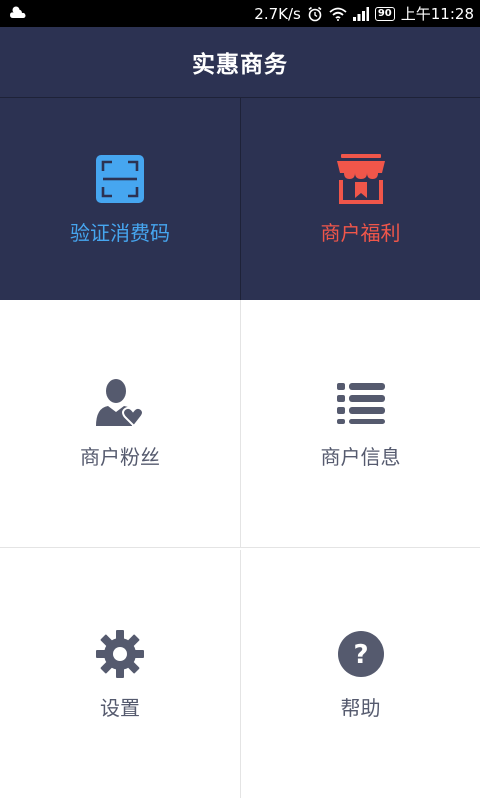 The height and width of the screenshot is (800, 480). What do you see at coordinates (437, 14) in the screenshot?
I see `clock: 上午11:28` at bounding box center [437, 14].